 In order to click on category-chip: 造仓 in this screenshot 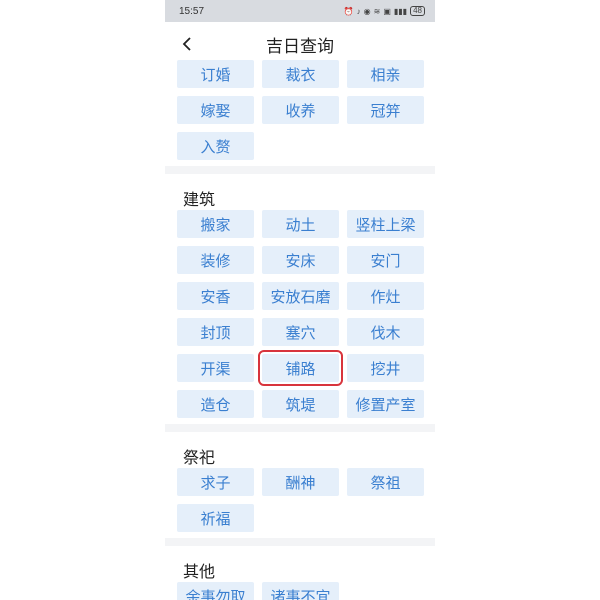, I will do `click(215, 404)`.